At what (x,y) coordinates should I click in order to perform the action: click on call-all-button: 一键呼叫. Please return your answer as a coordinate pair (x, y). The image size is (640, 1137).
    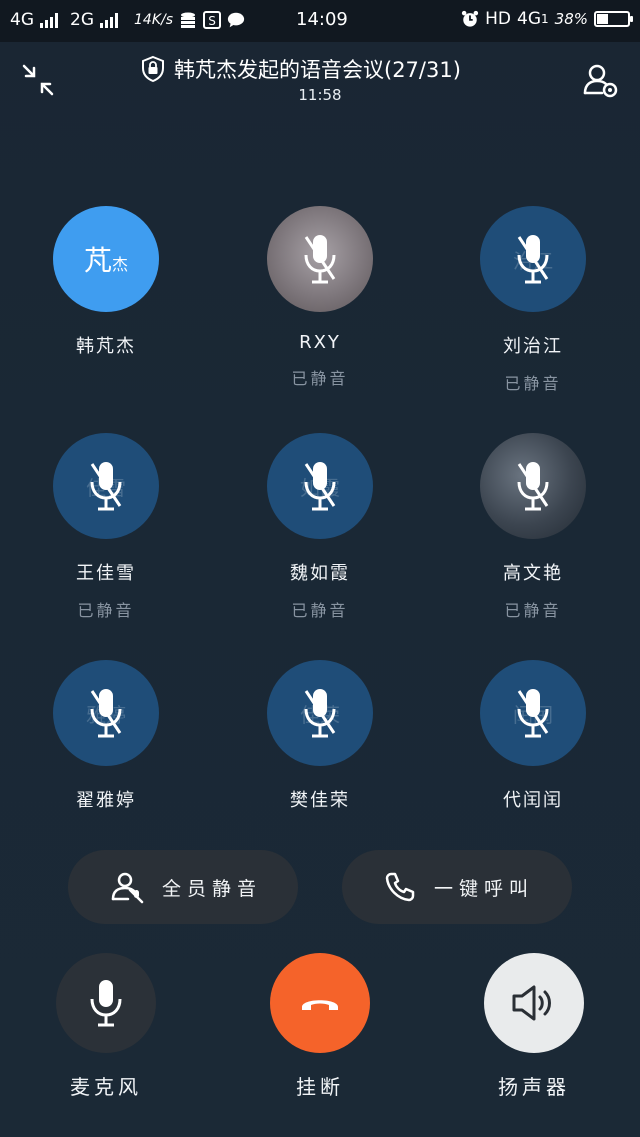
    Looking at the image, I should click on (457, 887).